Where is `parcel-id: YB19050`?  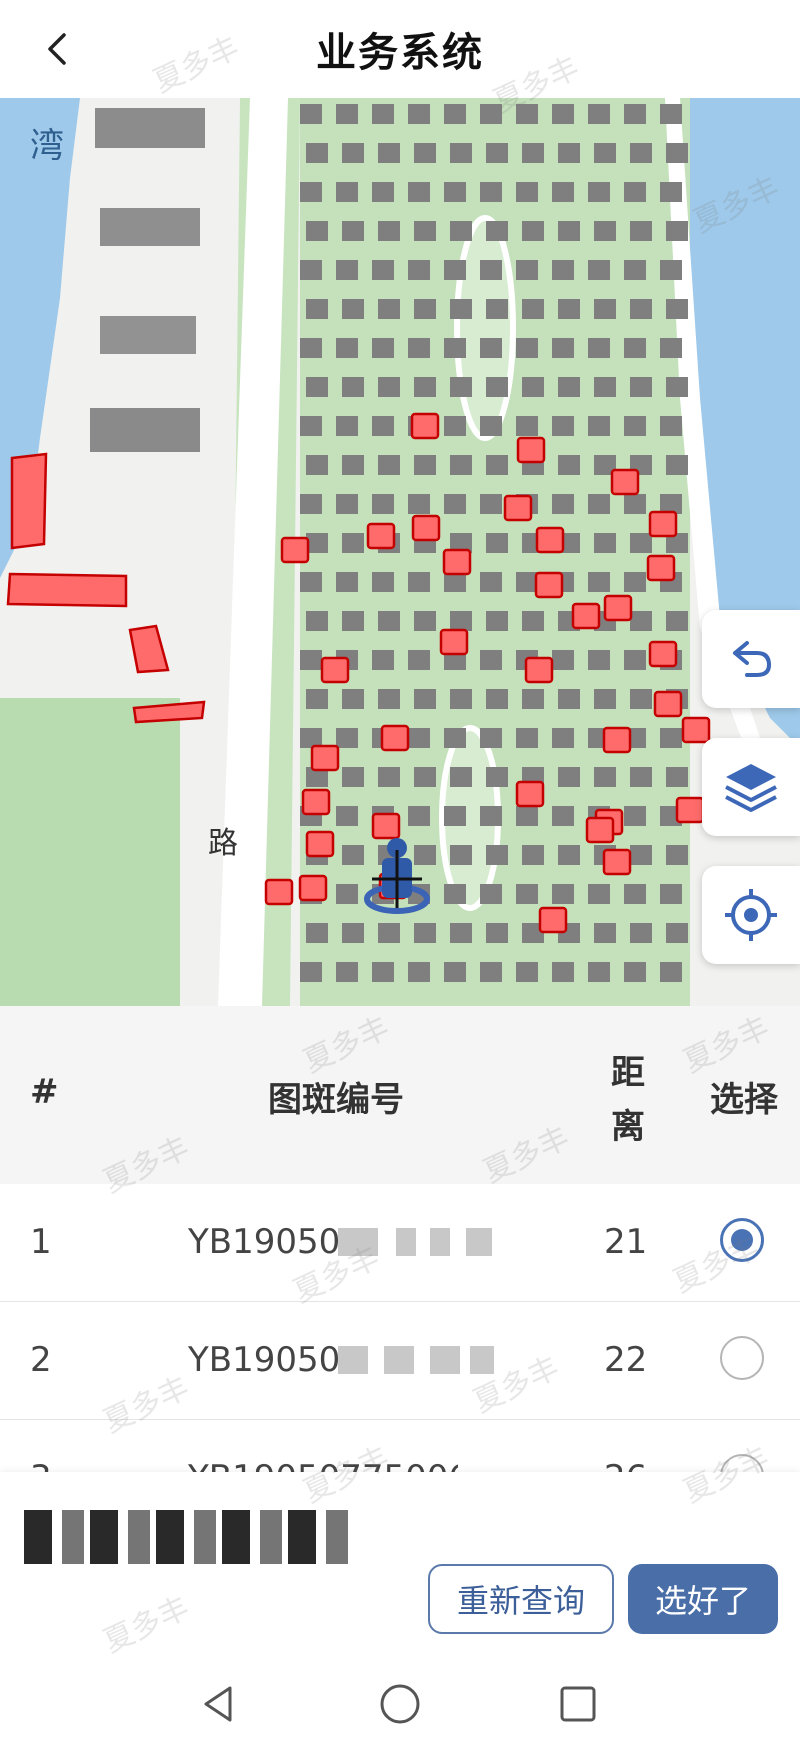 parcel-id: YB19050 is located at coordinates (264, 1360).